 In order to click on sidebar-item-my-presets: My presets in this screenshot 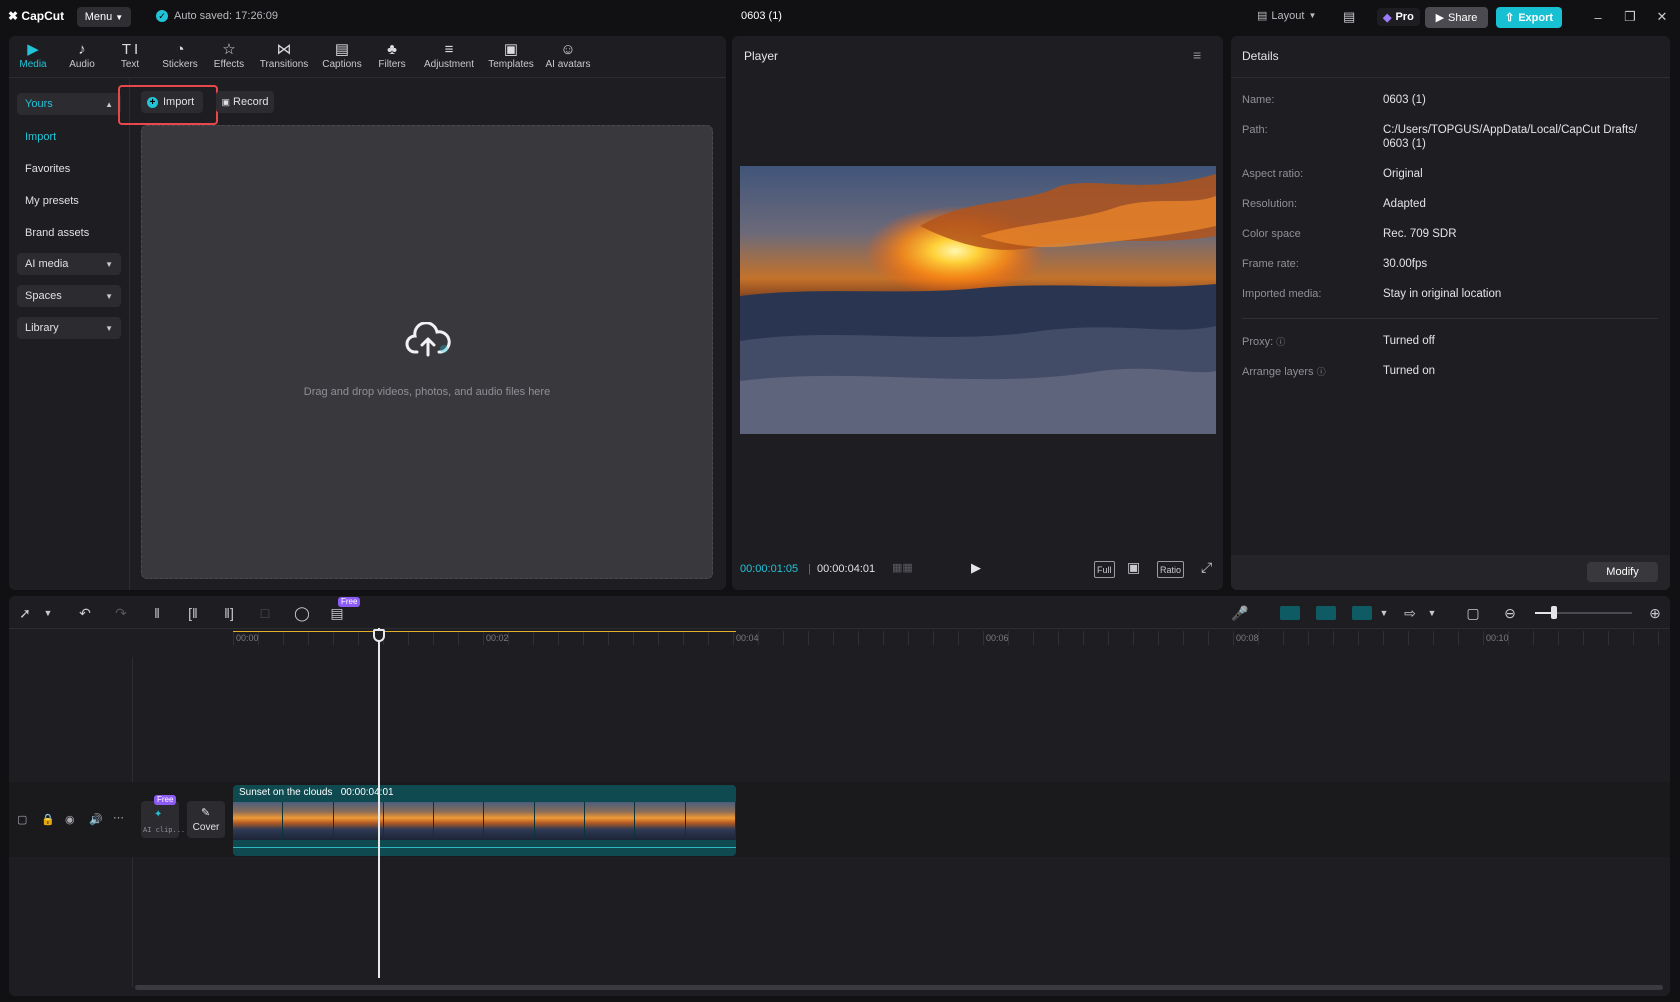, I will do `click(69, 201)`.